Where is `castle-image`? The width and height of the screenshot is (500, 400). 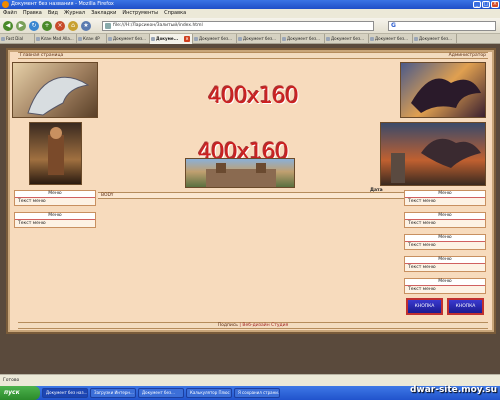 castle-image is located at coordinates (240, 173).